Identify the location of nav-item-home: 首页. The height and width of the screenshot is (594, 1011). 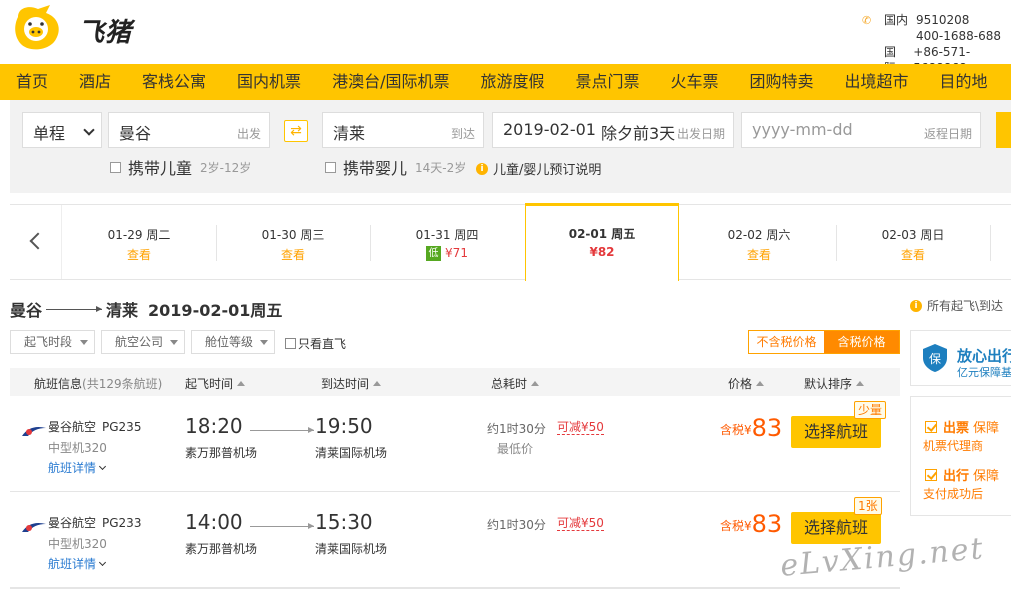
(31, 82).